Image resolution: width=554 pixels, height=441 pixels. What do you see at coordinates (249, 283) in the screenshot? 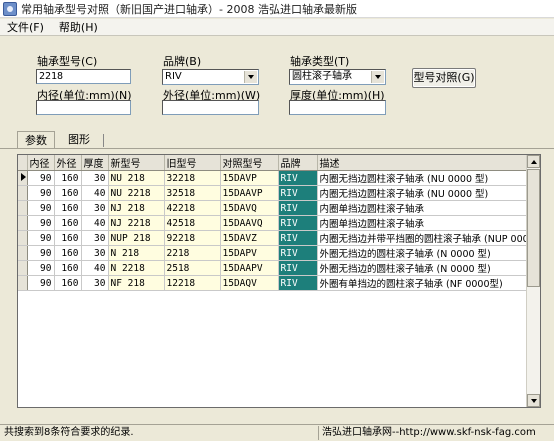
I see `cell-compare-model: 15DAQV` at bounding box center [249, 283].